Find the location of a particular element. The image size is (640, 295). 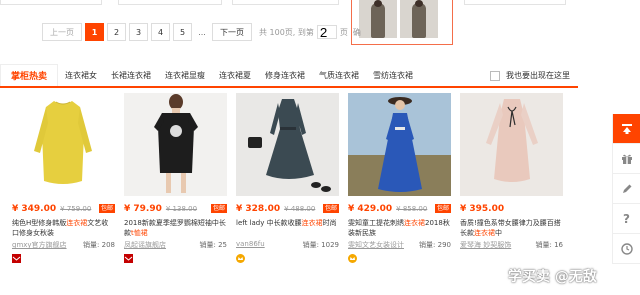

tab-keyword: 雪纺连衣裙 is located at coordinates (393, 75).